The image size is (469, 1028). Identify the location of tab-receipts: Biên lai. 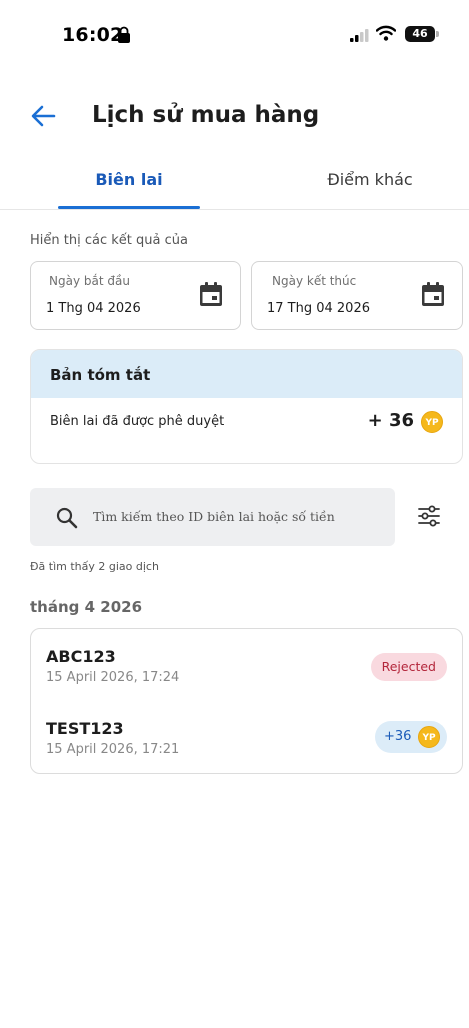
(129, 179).